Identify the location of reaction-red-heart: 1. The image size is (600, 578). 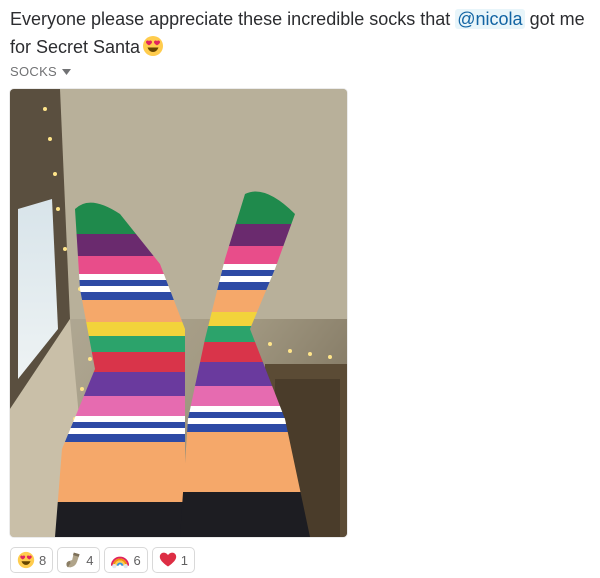
(173, 560).